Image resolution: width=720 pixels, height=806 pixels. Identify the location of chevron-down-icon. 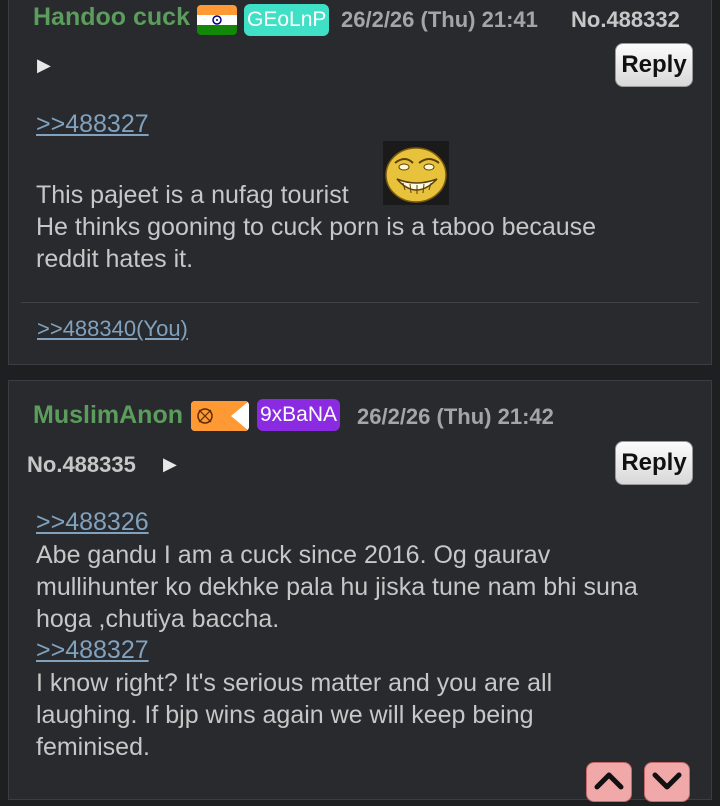
(667, 781).